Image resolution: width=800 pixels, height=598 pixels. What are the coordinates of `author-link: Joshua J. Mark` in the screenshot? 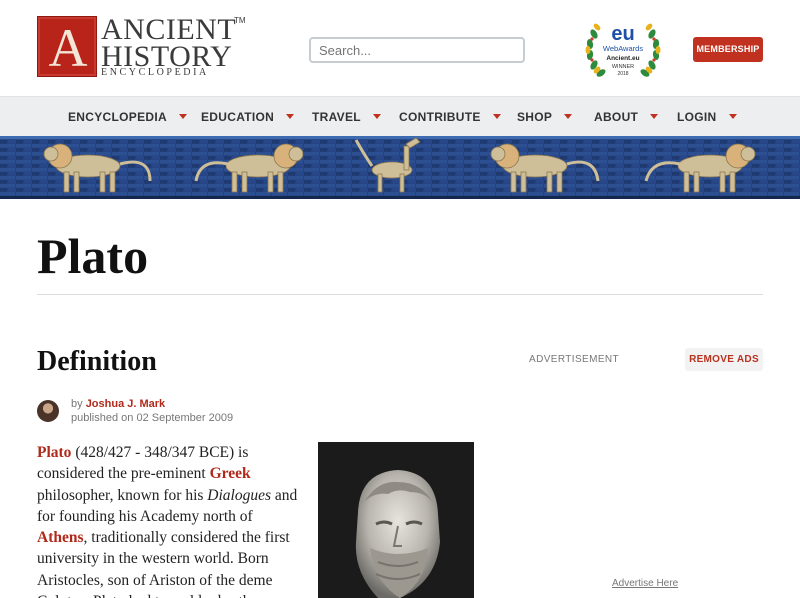 It's located at (125, 404).